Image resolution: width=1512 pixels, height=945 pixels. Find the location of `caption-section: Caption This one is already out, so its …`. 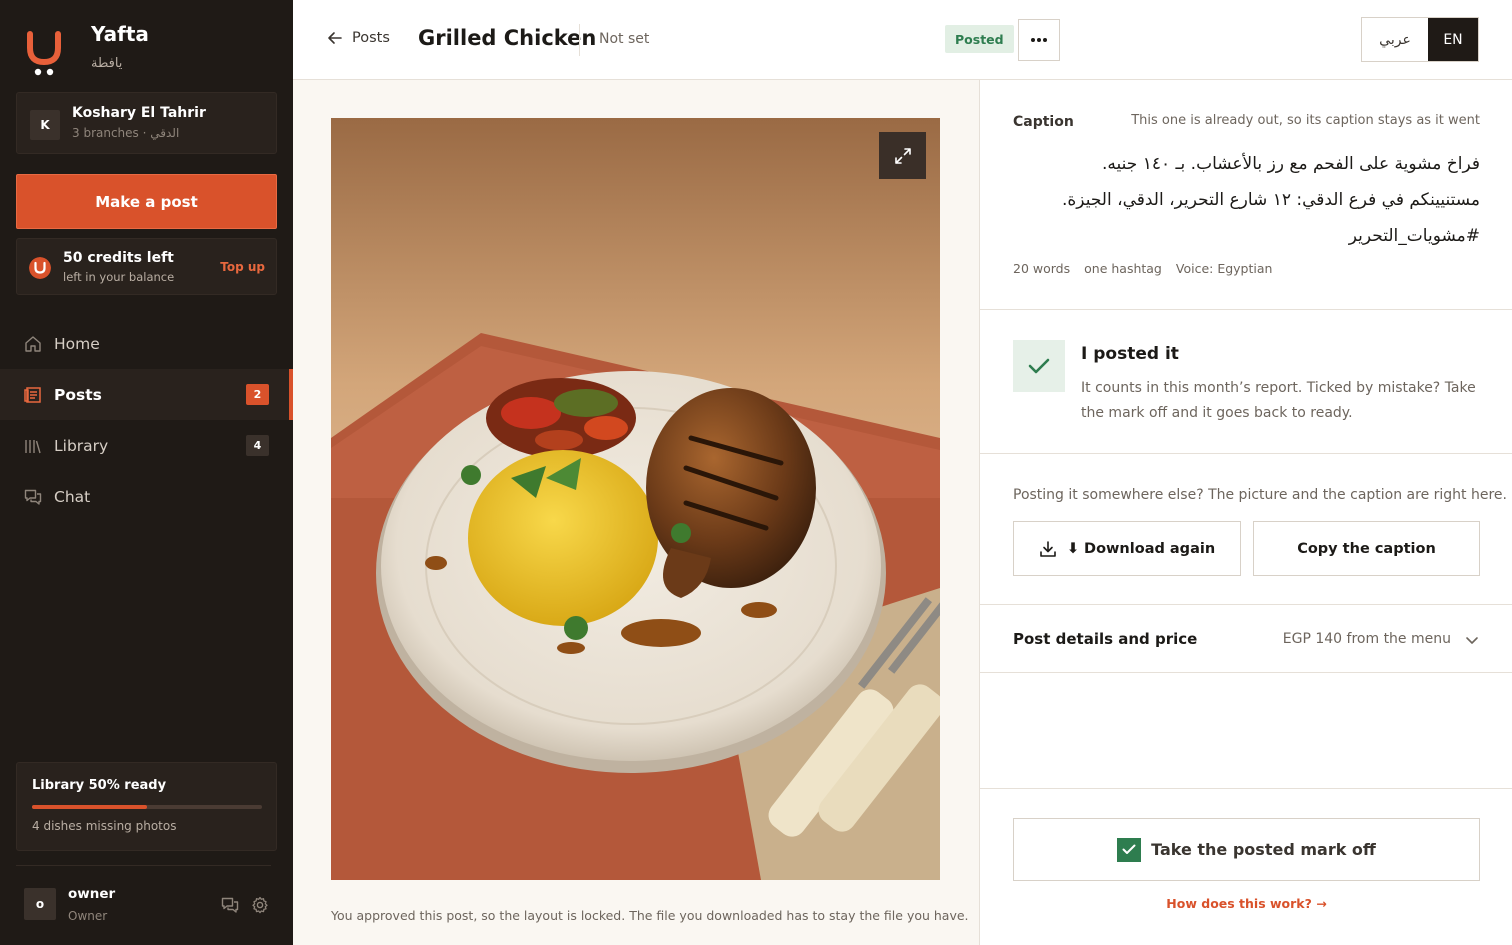

caption-section: Caption This one is already out, so its … is located at coordinates (1246, 195).